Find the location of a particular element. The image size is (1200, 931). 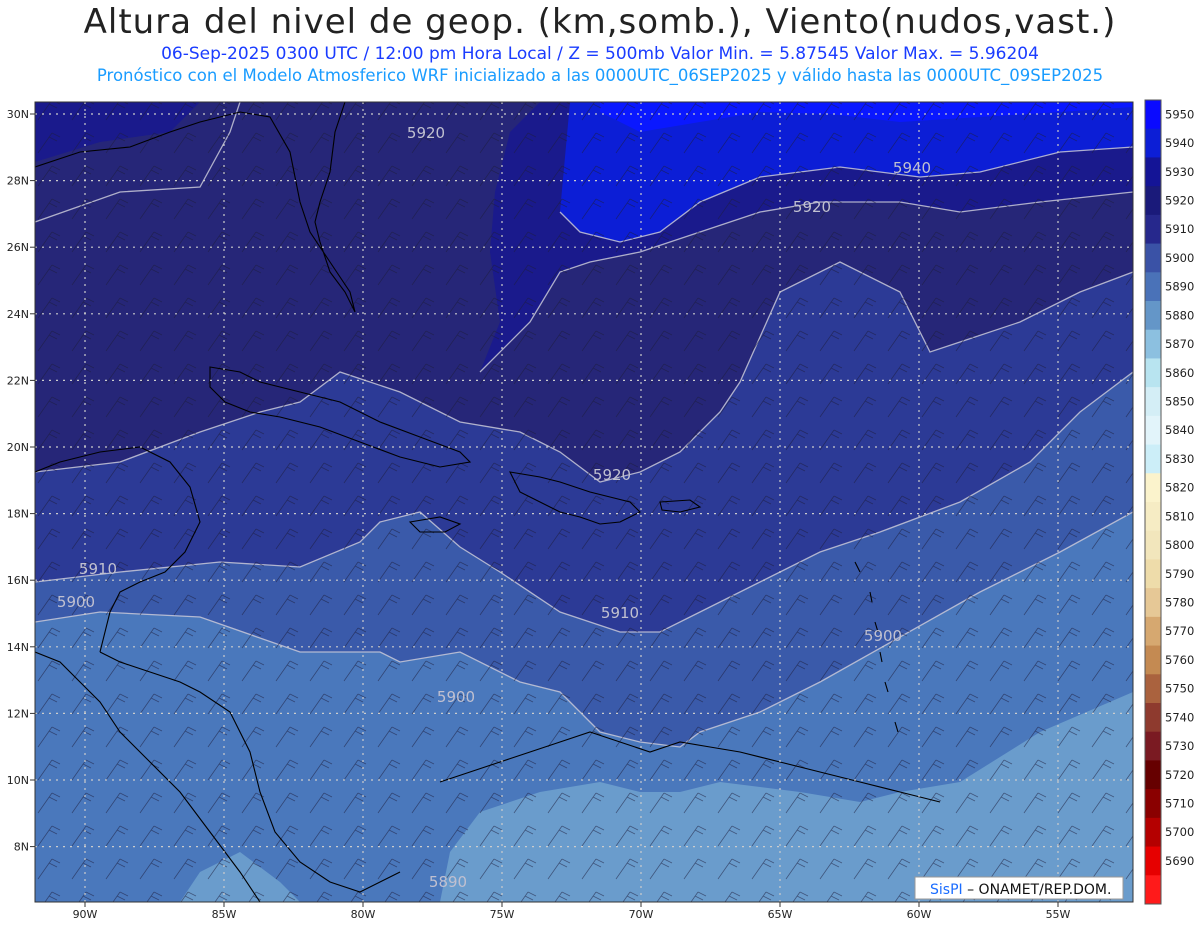

colorbar-label: 5830 is located at coordinates (1179, 459).